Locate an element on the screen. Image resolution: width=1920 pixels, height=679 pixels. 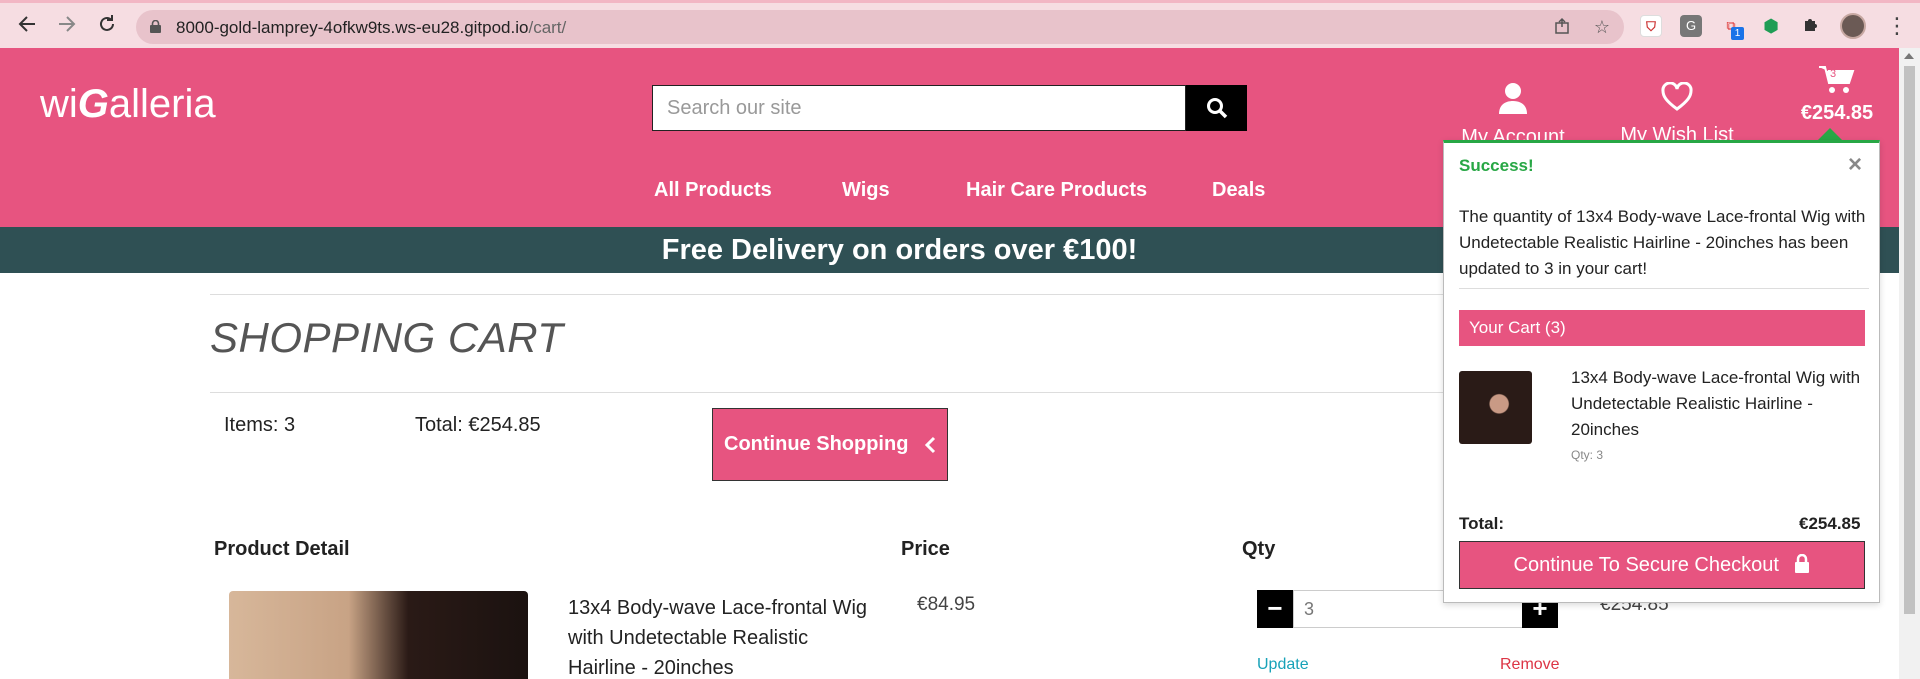
success-title: Success! is located at coordinates (1496, 165).